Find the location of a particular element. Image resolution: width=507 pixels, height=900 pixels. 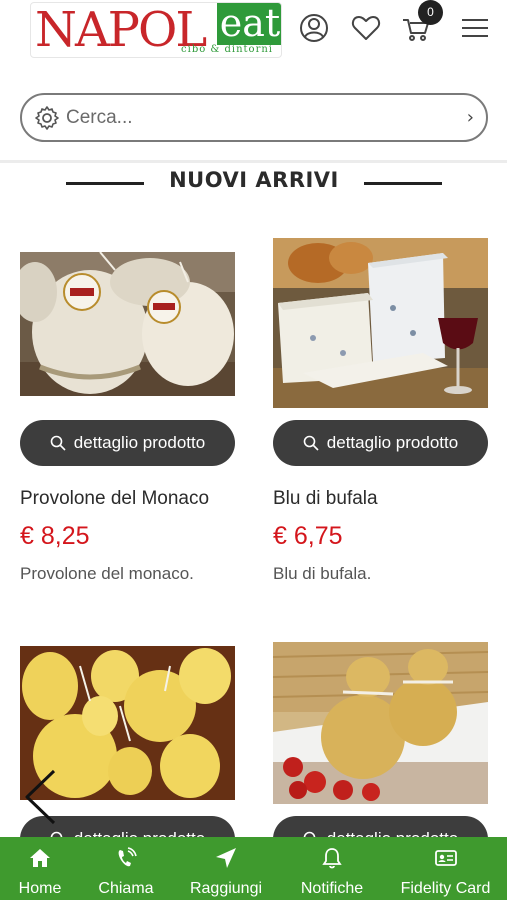

nav-label: Raggiungi is located at coordinates (226, 888).